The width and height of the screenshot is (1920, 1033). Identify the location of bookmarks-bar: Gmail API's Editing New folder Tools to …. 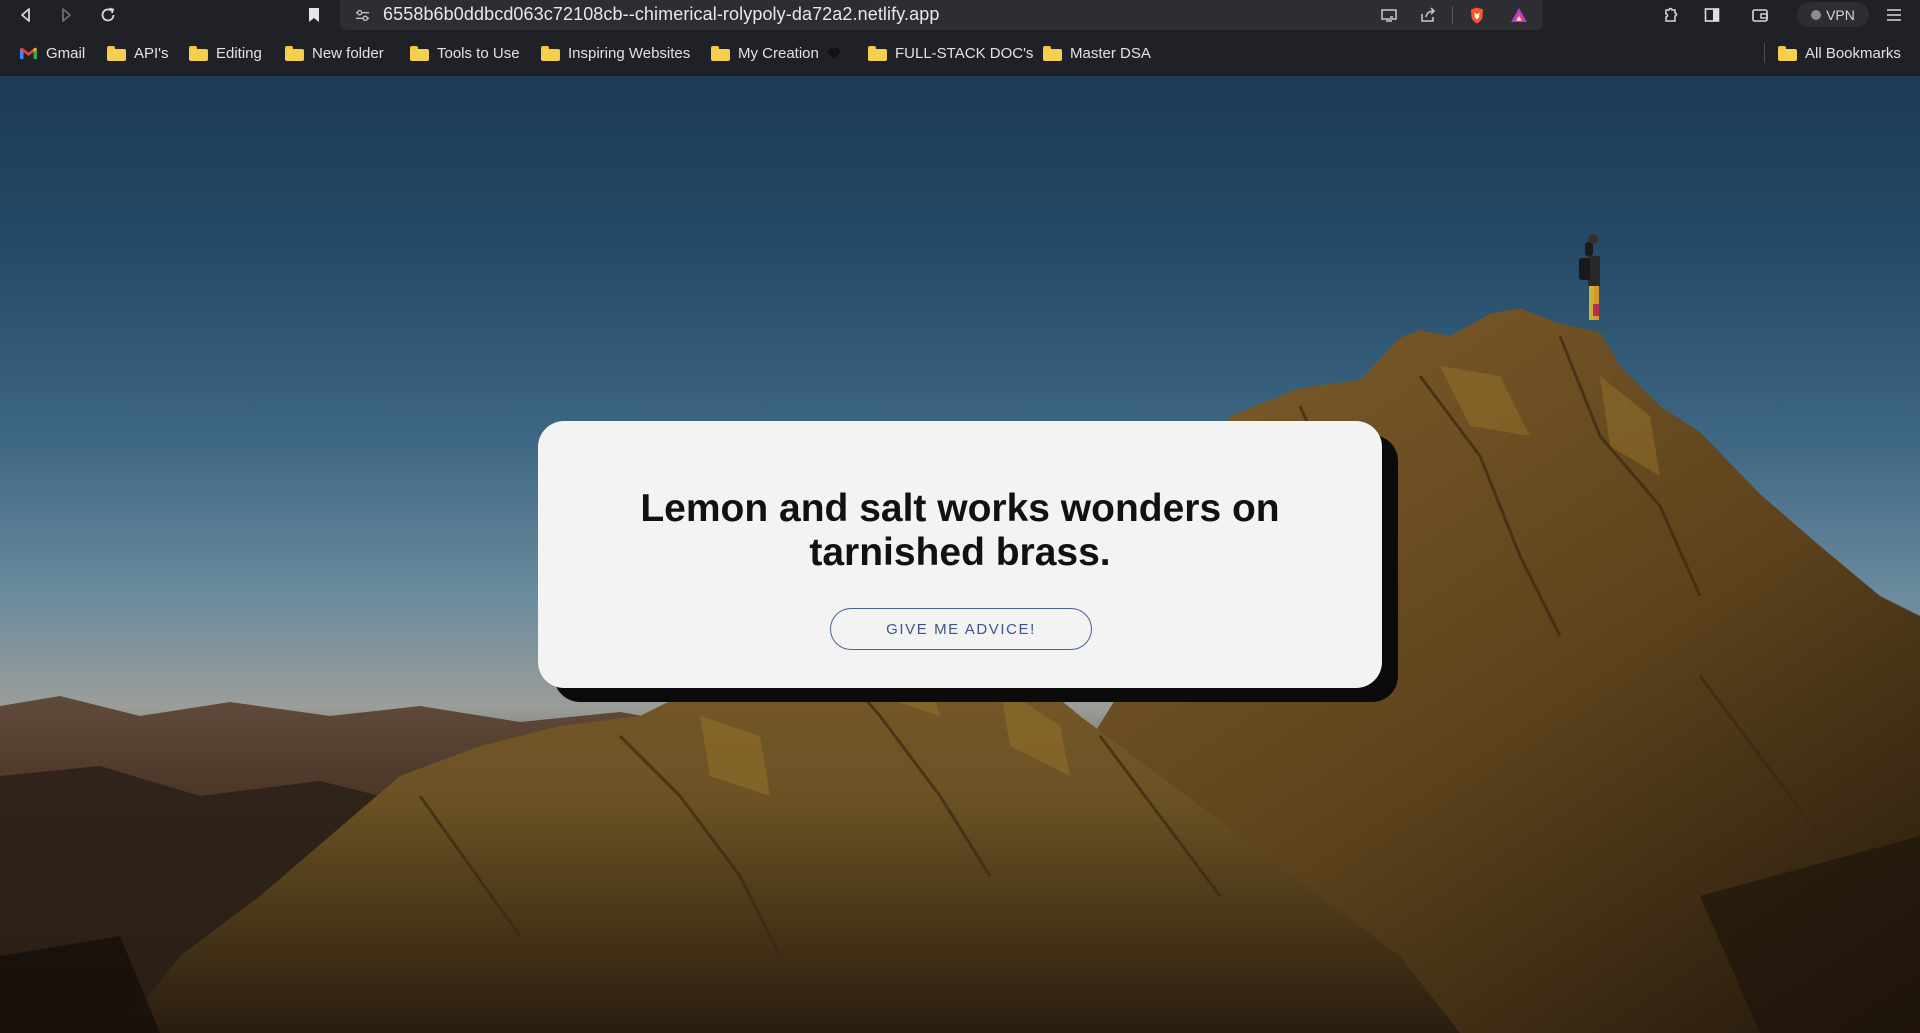
(960, 53).